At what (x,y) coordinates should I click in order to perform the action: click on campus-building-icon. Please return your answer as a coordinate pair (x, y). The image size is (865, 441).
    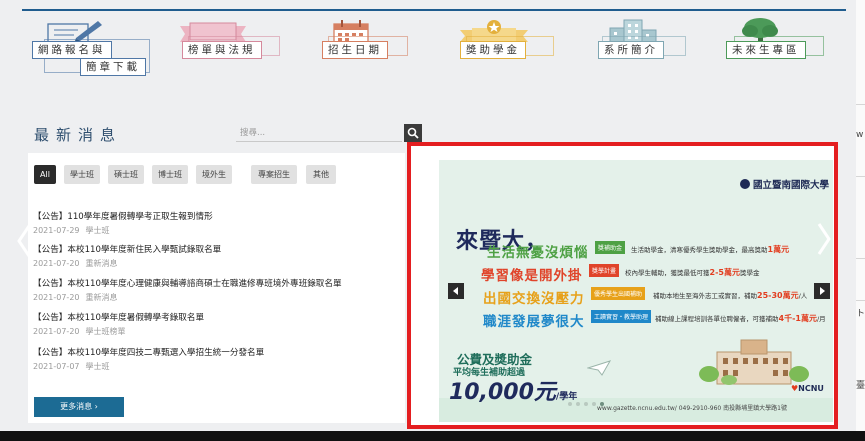
    Looking at the image, I should click on (754, 362).